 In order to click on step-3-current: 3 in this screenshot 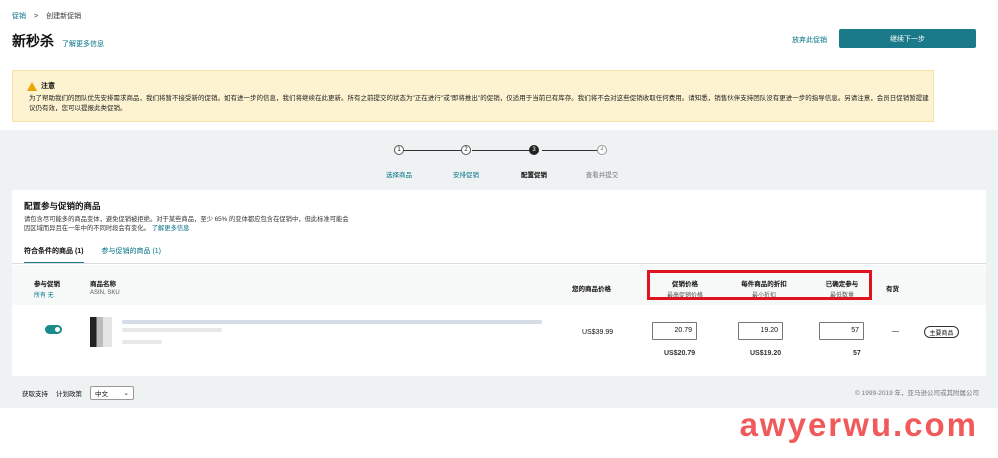, I will do `click(534, 150)`.